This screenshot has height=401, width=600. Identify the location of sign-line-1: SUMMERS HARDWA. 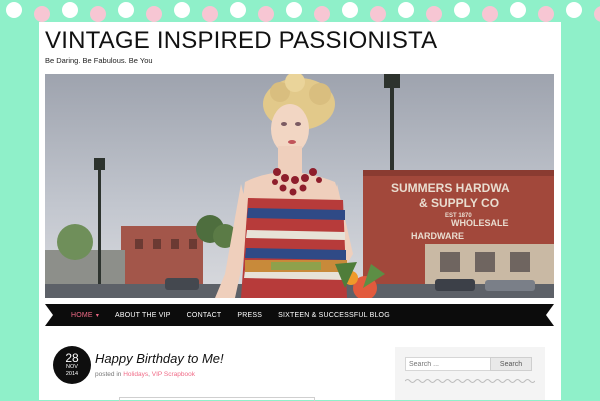
(450, 188).